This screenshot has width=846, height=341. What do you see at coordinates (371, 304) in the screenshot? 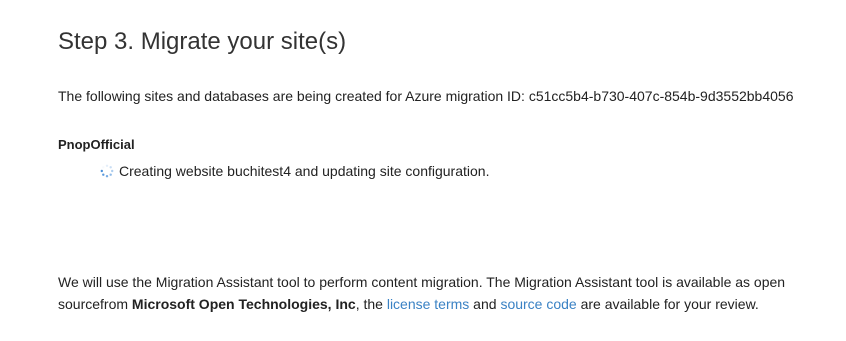
I see `footer-text-part-2: , the` at bounding box center [371, 304].